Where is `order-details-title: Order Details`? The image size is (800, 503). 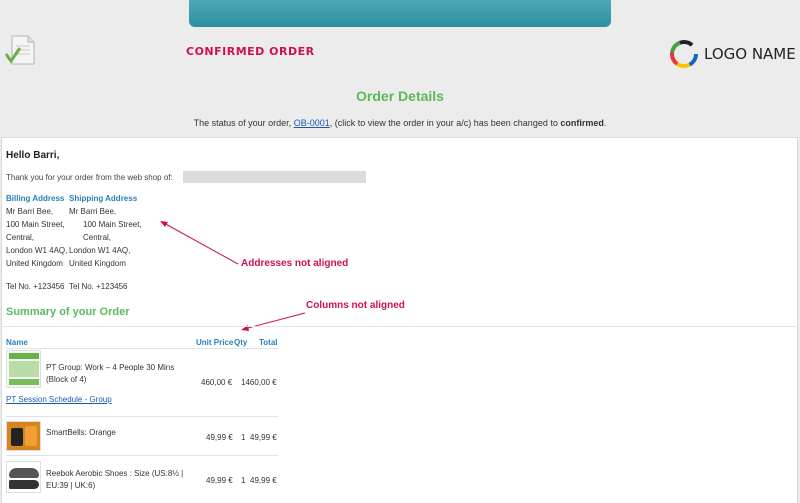
order-details-title: Order Details is located at coordinates (400, 96).